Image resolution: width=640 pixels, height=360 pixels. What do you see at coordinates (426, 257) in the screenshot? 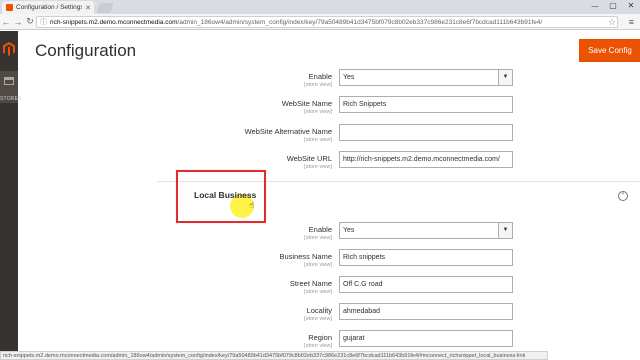
I see `business-name-input: Rich snippets` at bounding box center [426, 257].